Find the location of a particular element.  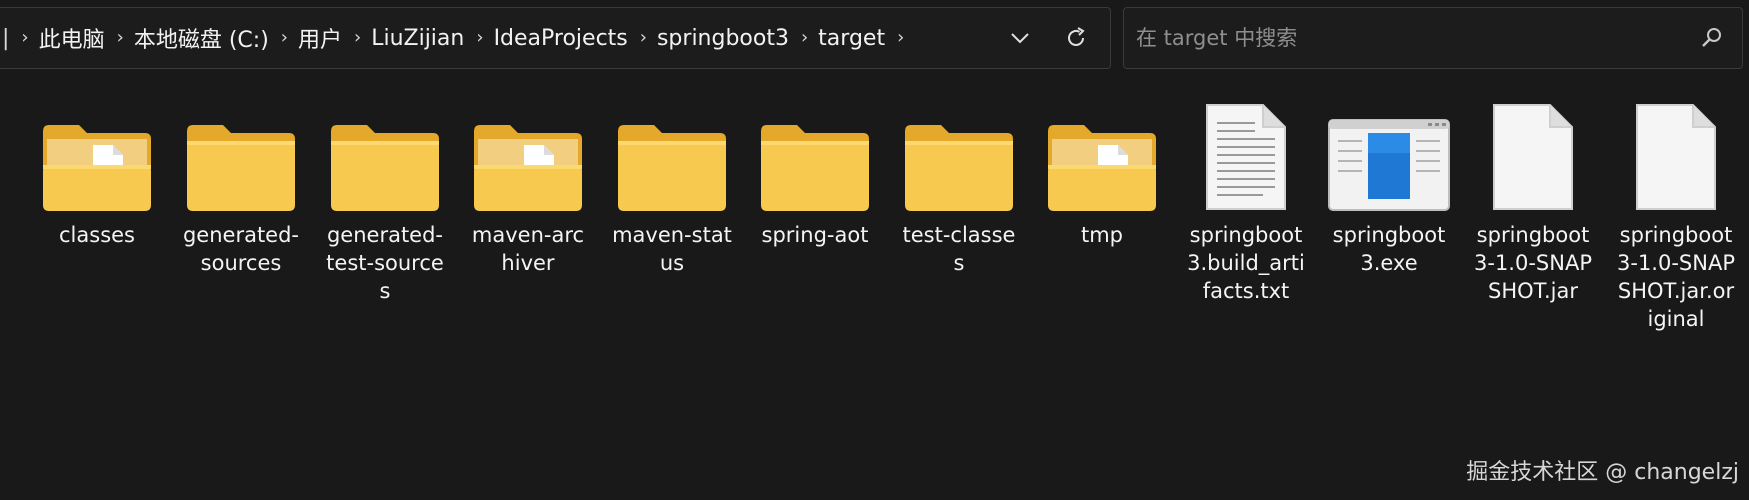

list-item-generated-sources: generated-sources is located at coordinates (241, 186).